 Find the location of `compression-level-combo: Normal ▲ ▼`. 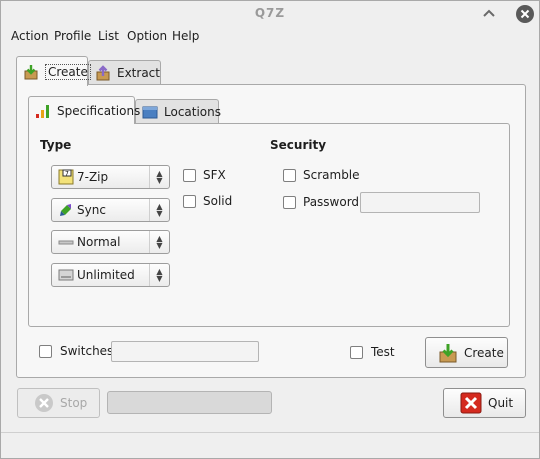

compression-level-combo: Normal ▲ ▼ is located at coordinates (110, 242).